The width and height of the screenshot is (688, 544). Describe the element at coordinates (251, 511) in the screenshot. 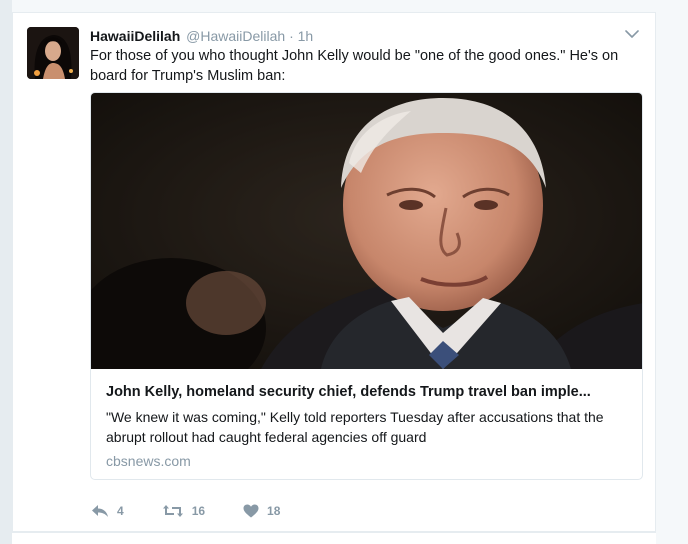

I see `heart-icon` at that location.